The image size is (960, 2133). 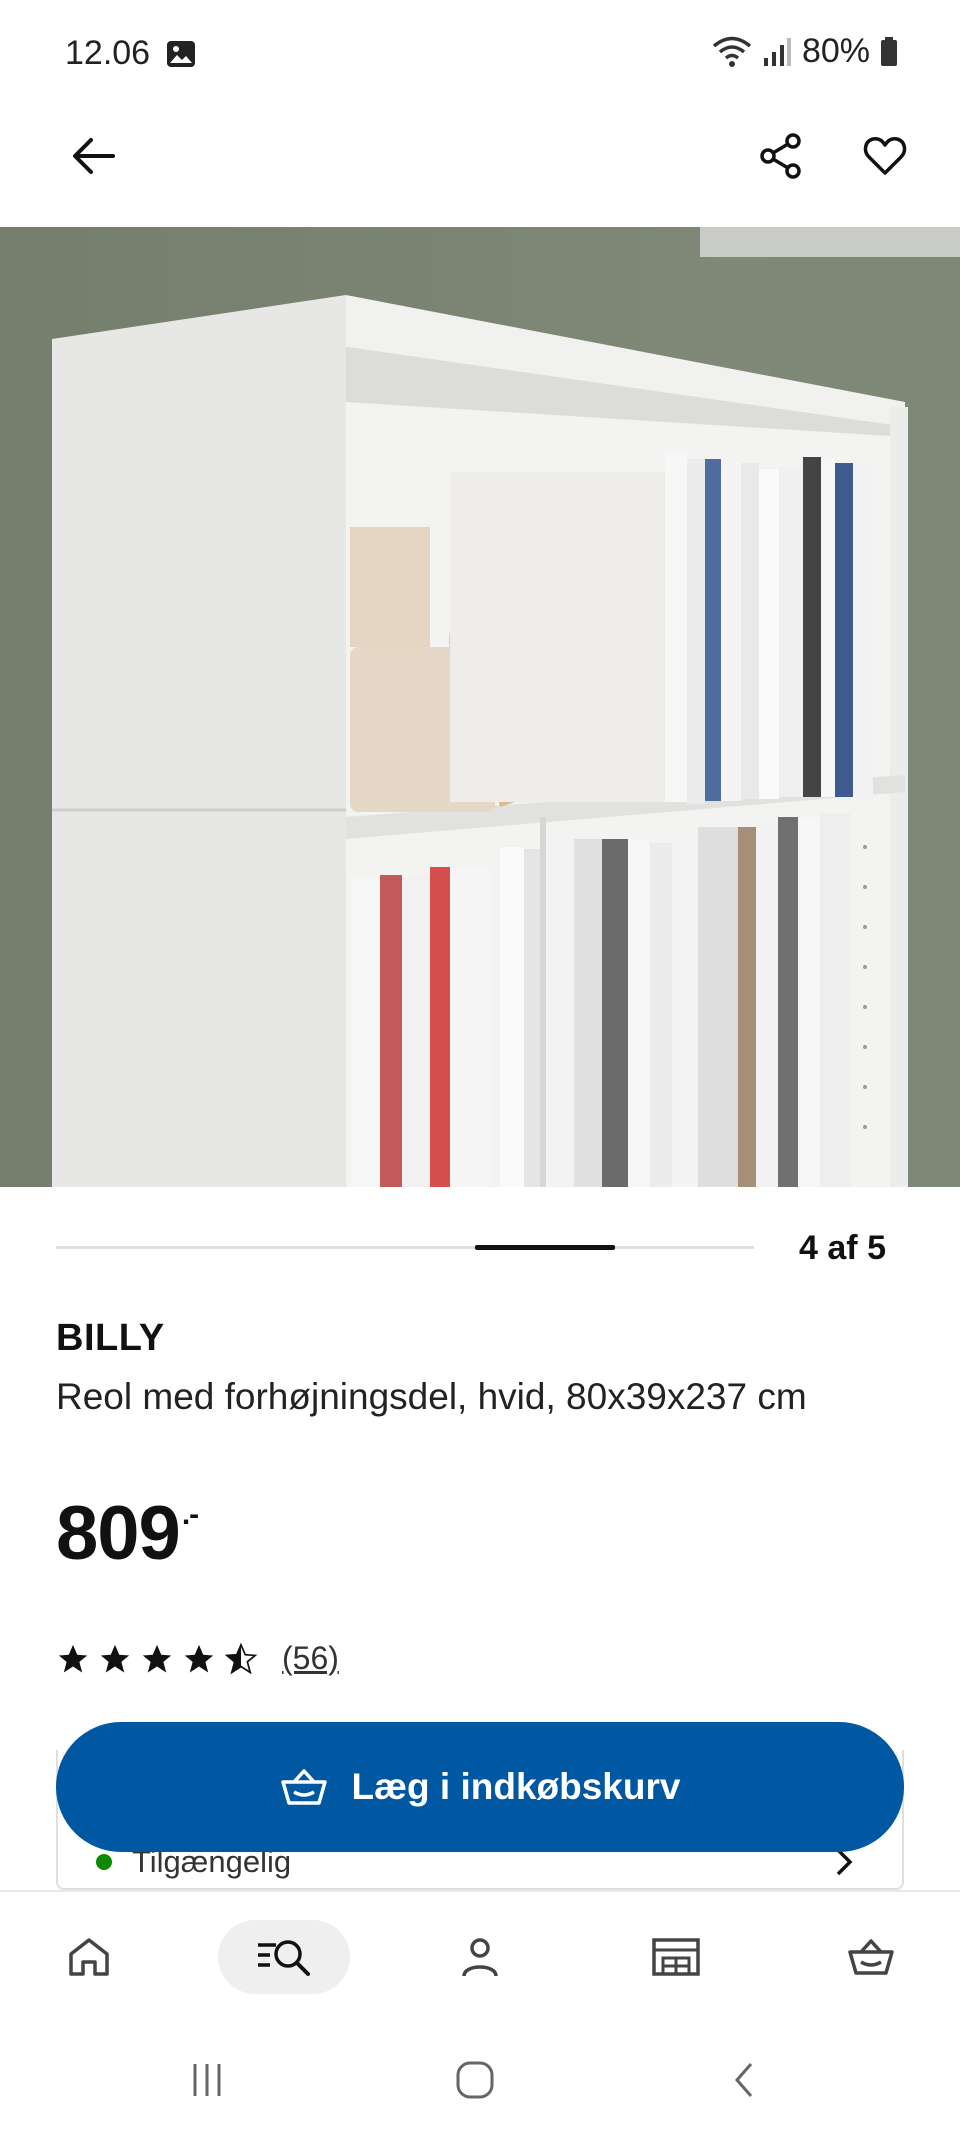 I want to click on add-to-cart-button: Læg i indkøbskurv, so click(x=480, y=1787).